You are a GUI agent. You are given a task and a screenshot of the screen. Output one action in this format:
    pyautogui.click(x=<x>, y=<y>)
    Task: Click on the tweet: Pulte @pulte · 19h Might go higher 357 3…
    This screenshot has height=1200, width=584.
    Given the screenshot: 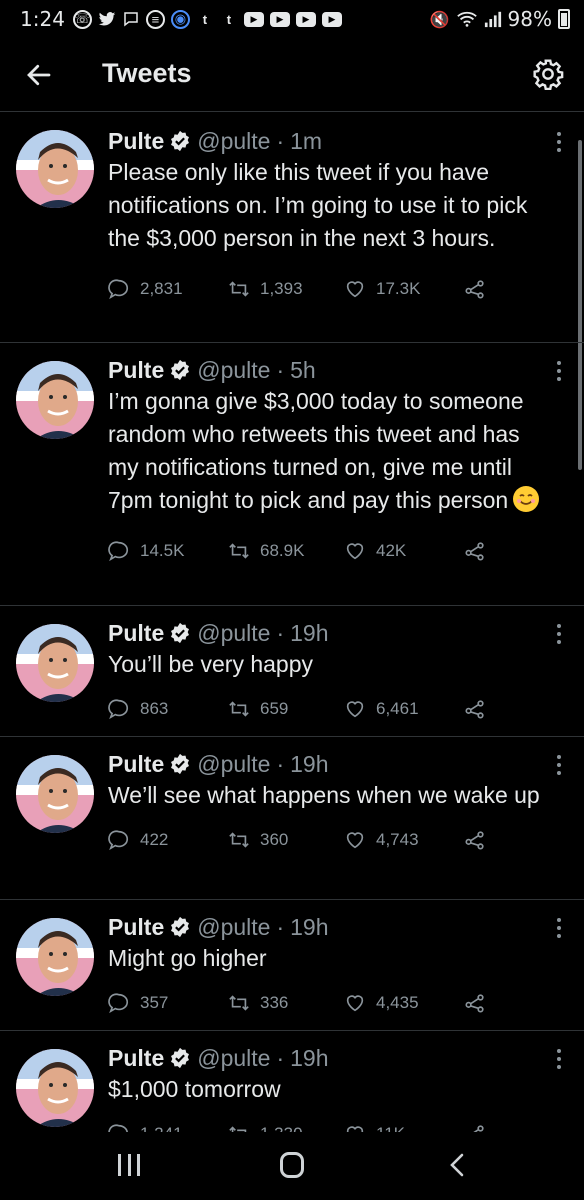 What is the action you would take?
    pyautogui.click(x=292, y=965)
    